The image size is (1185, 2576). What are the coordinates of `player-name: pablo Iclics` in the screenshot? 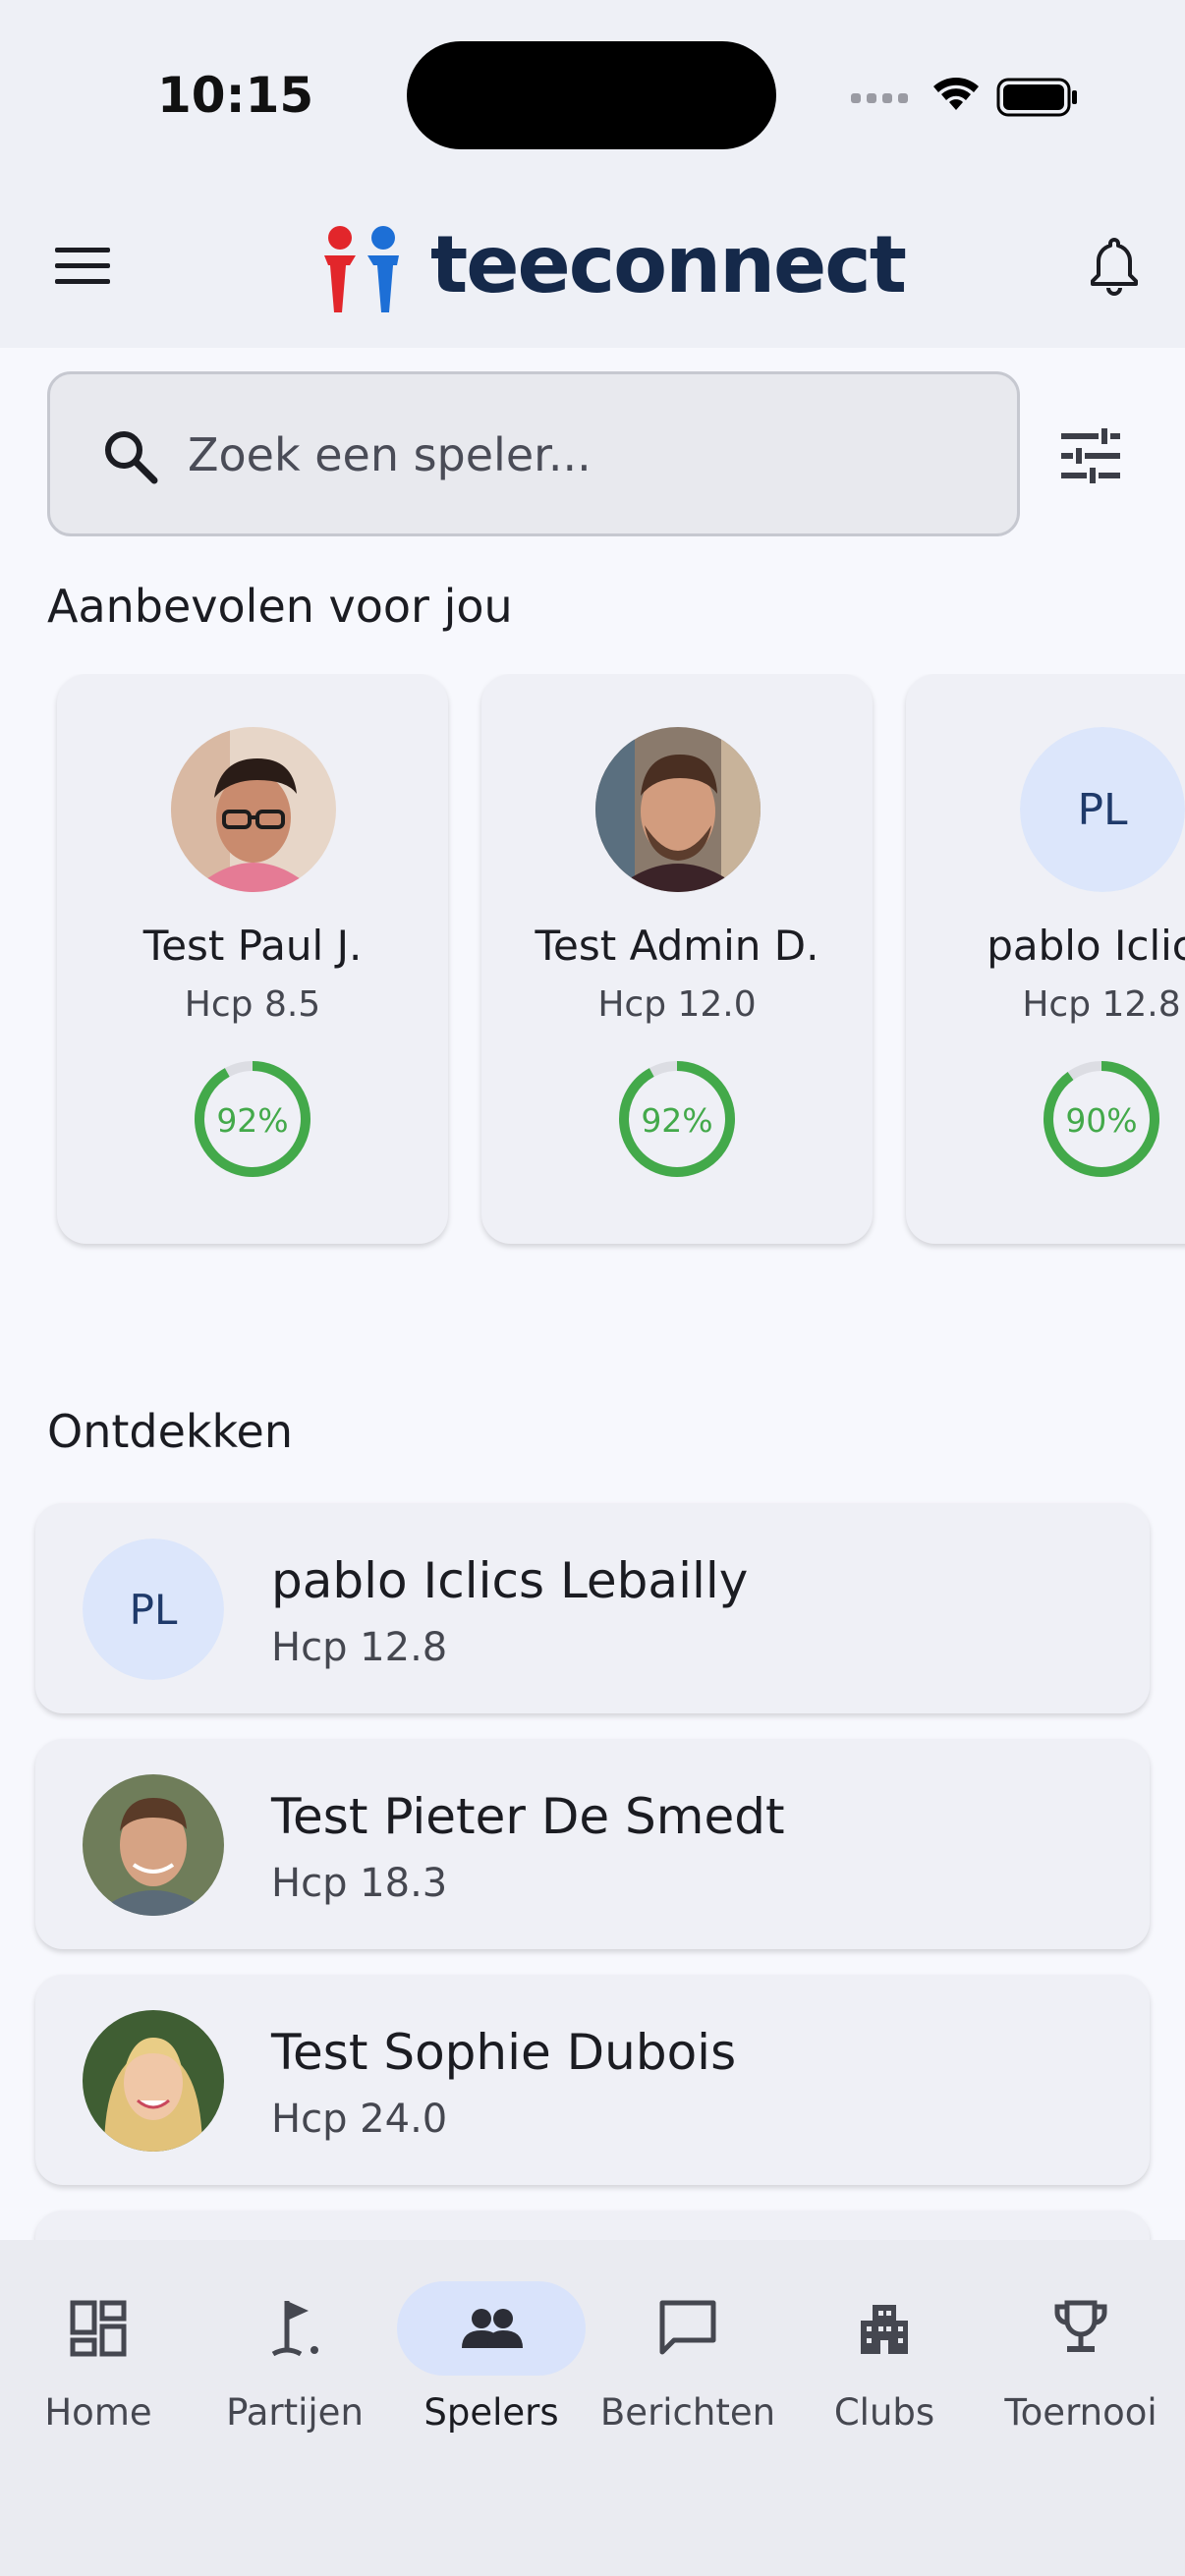 It's located at (1086, 946).